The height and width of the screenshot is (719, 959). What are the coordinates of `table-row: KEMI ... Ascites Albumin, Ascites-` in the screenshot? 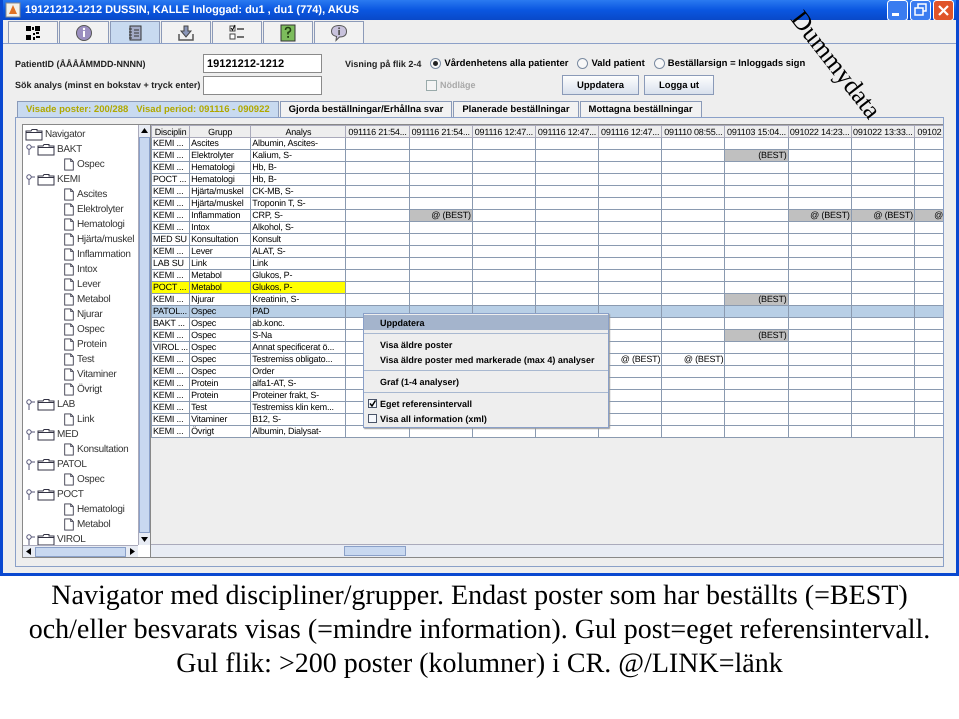 It's located at (547, 144).